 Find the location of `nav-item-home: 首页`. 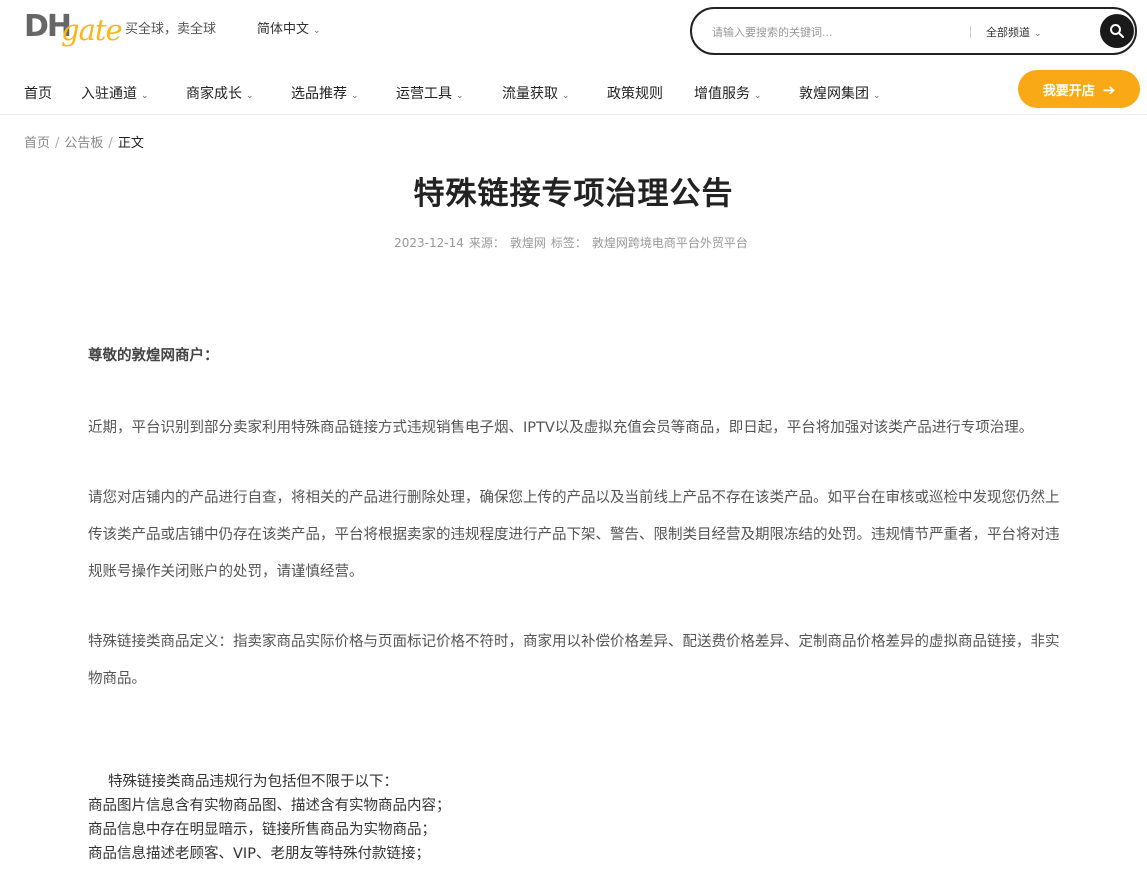

nav-item-home: 首页 is located at coordinates (38, 93).